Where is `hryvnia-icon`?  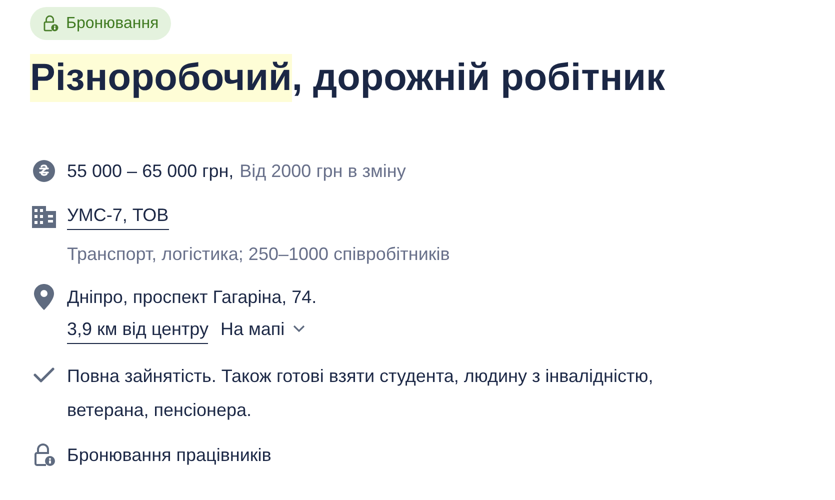
hryvnia-icon is located at coordinates (44, 171).